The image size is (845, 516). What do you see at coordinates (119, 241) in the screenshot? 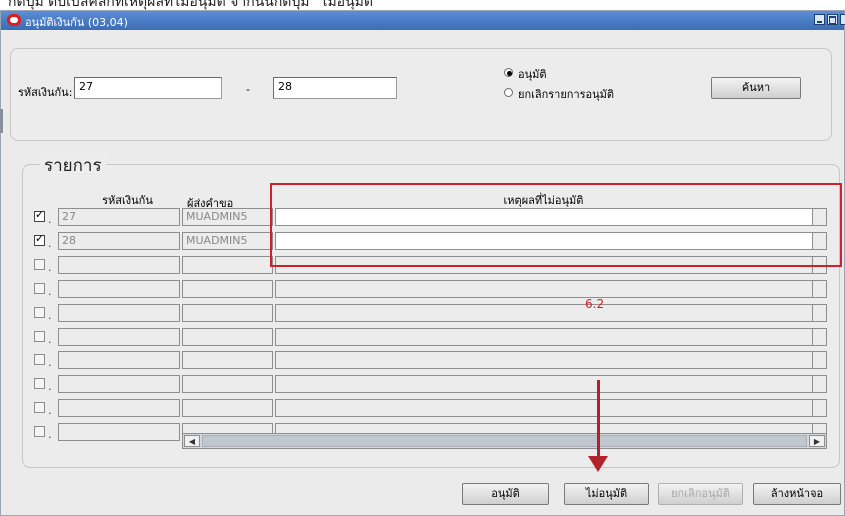
I see `row-code-field: 28` at bounding box center [119, 241].